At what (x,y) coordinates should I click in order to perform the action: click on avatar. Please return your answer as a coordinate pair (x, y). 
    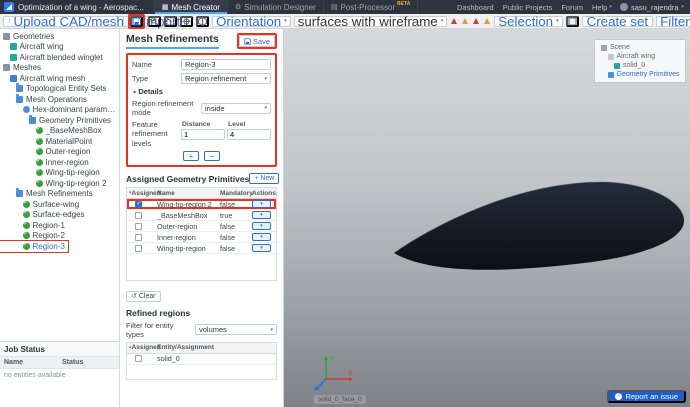
    Looking at the image, I should click on (623, 7).